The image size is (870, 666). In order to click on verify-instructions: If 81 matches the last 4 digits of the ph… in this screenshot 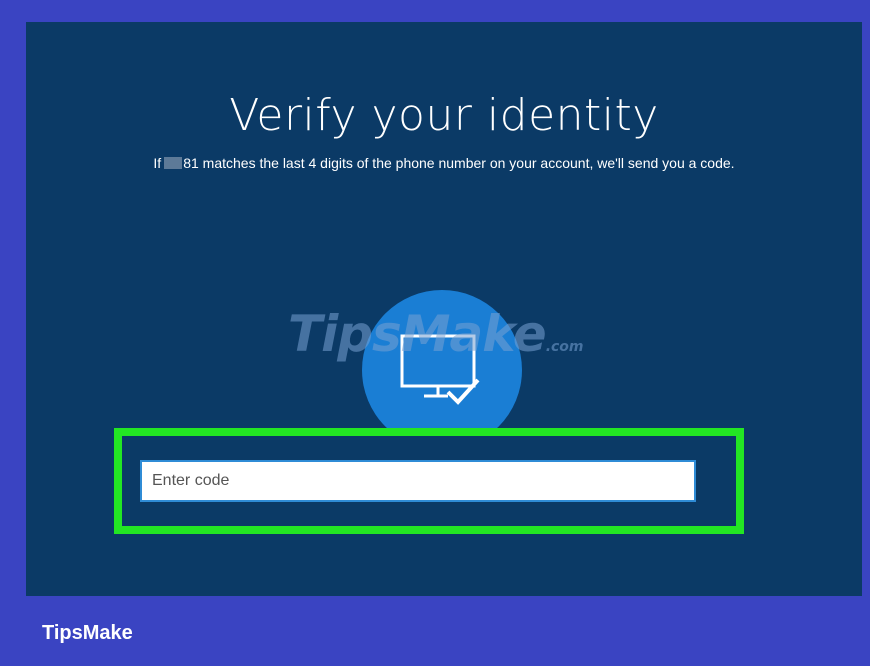, I will do `click(444, 163)`.